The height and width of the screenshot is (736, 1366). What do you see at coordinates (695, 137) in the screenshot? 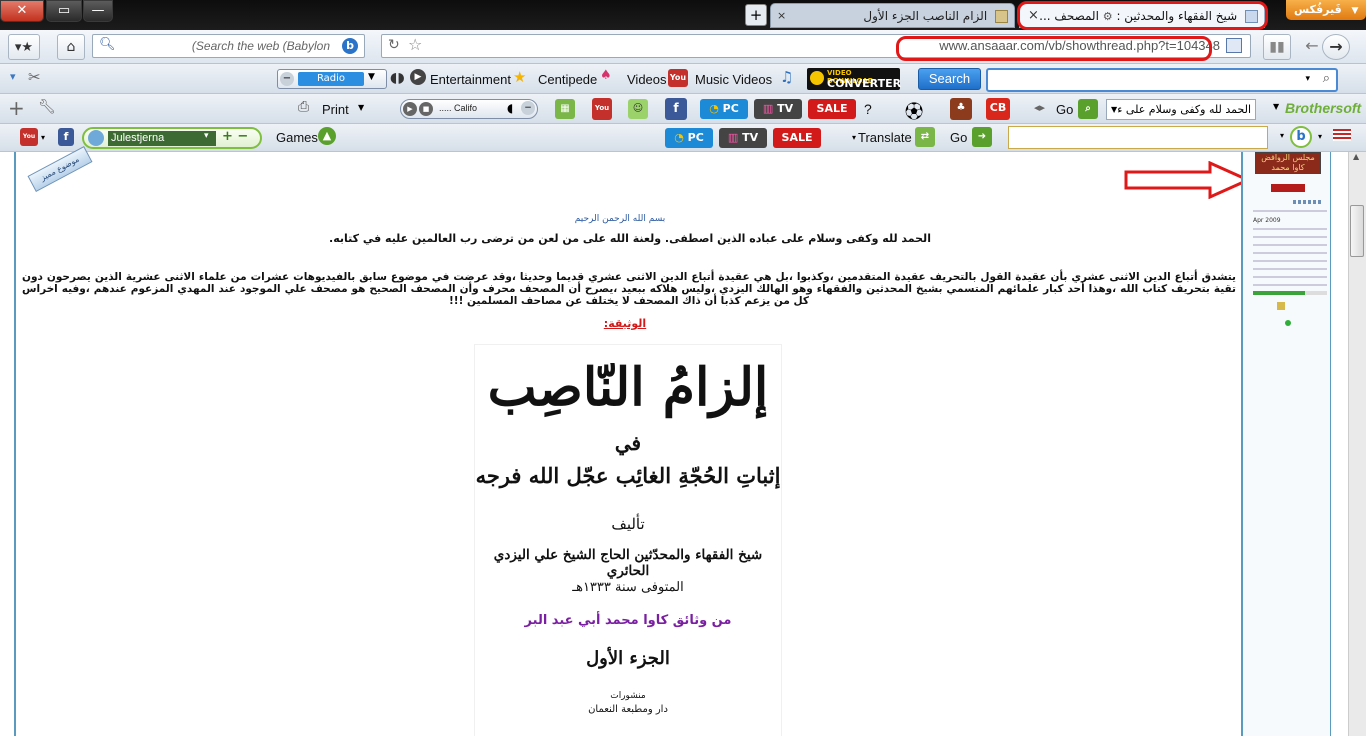
I see `pc-label: PC` at bounding box center [695, 137].